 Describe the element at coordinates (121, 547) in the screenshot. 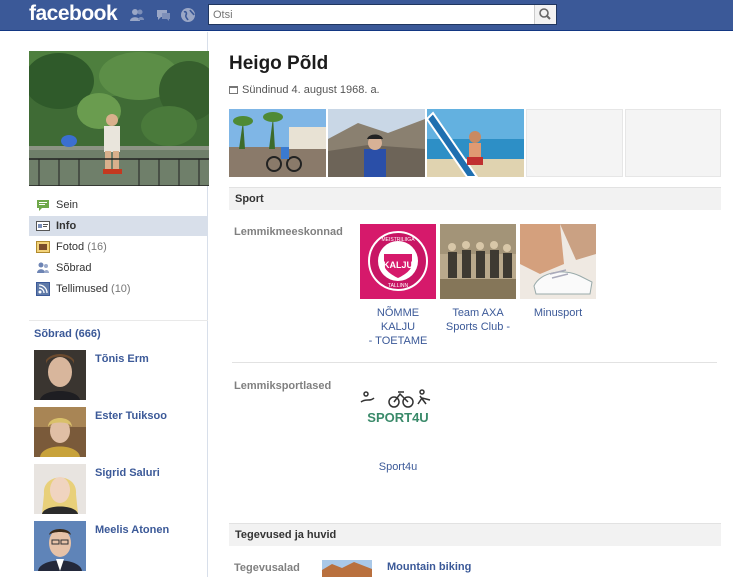

I see `friend-item: Meelis Atonen` at that location.